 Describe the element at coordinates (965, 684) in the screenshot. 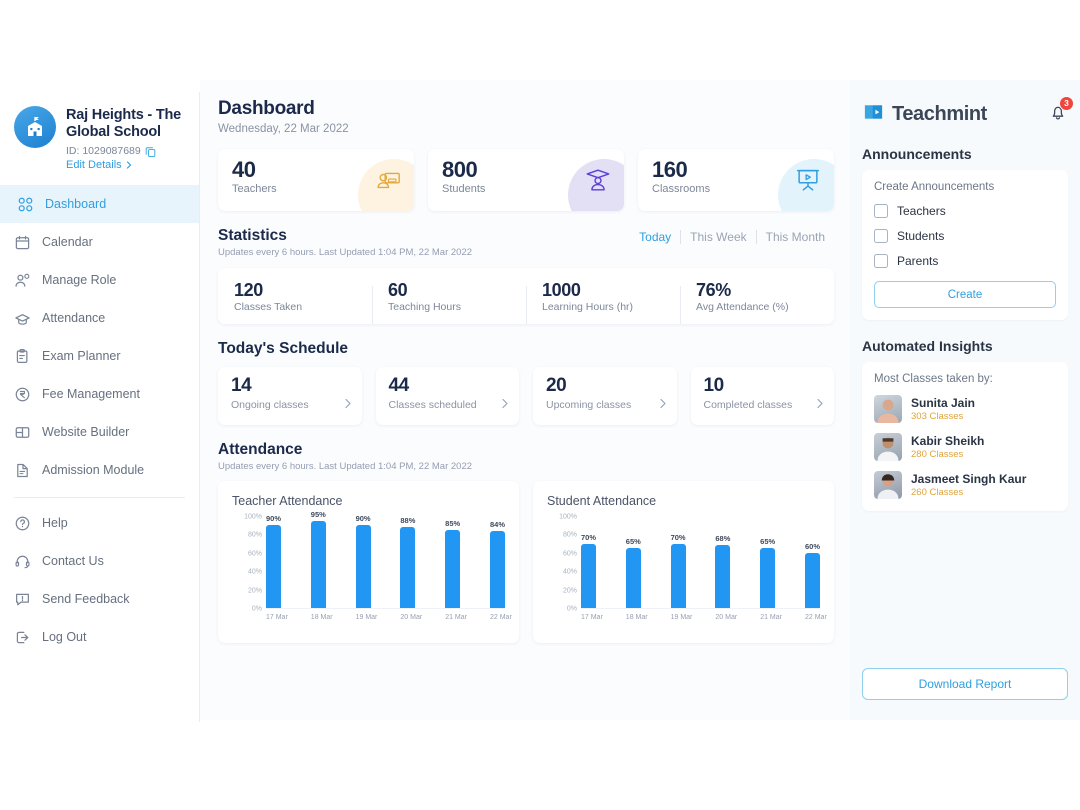

I see `download-report-button: Download Report` at that location.